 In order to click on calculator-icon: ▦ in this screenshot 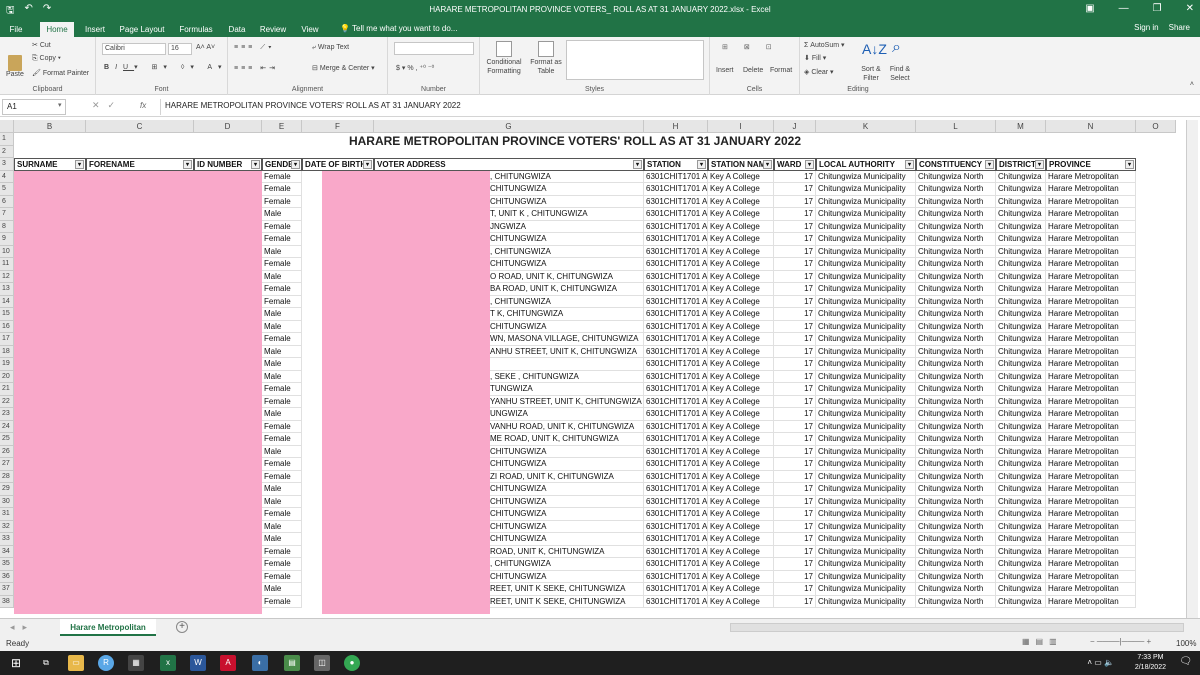, I will do `click(136, 663)`.